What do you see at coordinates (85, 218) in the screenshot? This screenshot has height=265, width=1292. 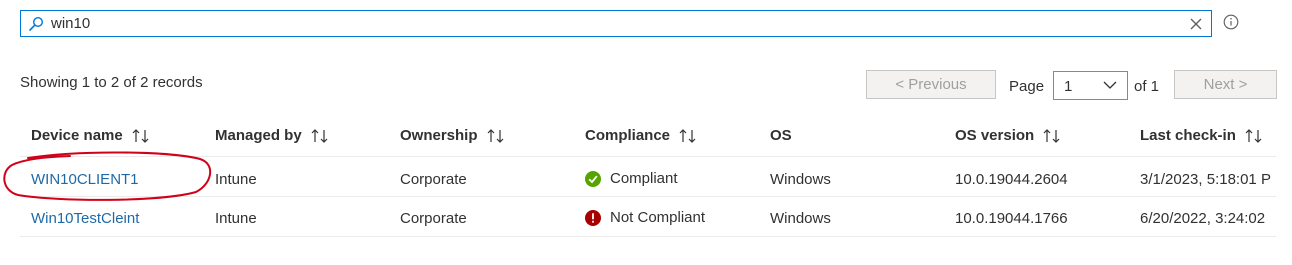 I see `device-name-link: Win10TestCleint` at bounding box center [85, 218].